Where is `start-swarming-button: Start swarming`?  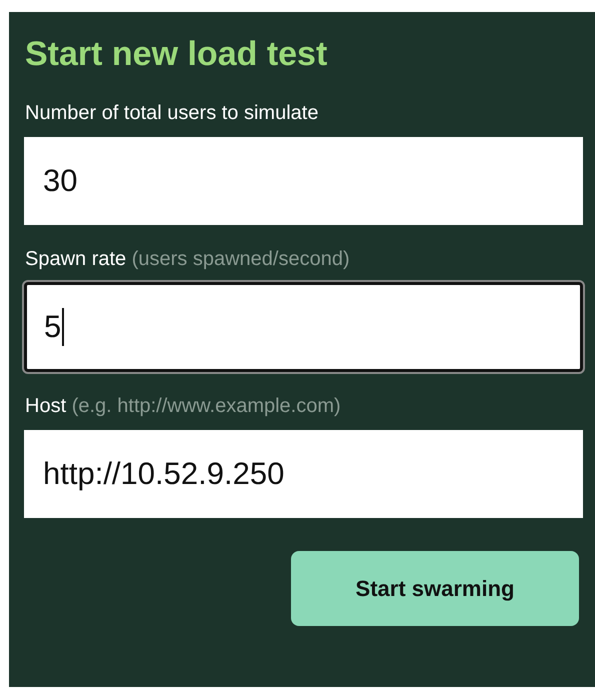
start-swarming-button: Start swarming is located at coordinates (435, 588).